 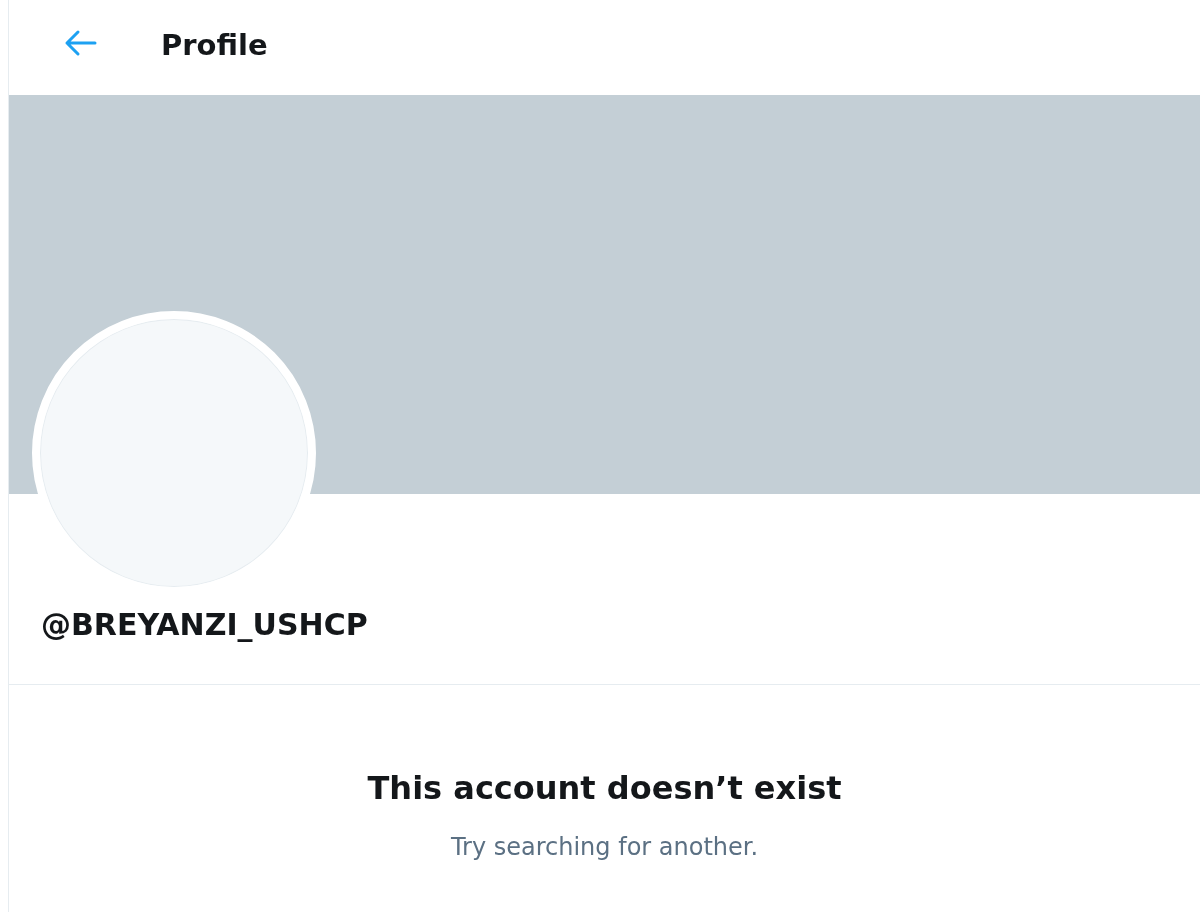 I want to click on empty-state-title: This account doesn’t exist, so click(x=604, y=788).